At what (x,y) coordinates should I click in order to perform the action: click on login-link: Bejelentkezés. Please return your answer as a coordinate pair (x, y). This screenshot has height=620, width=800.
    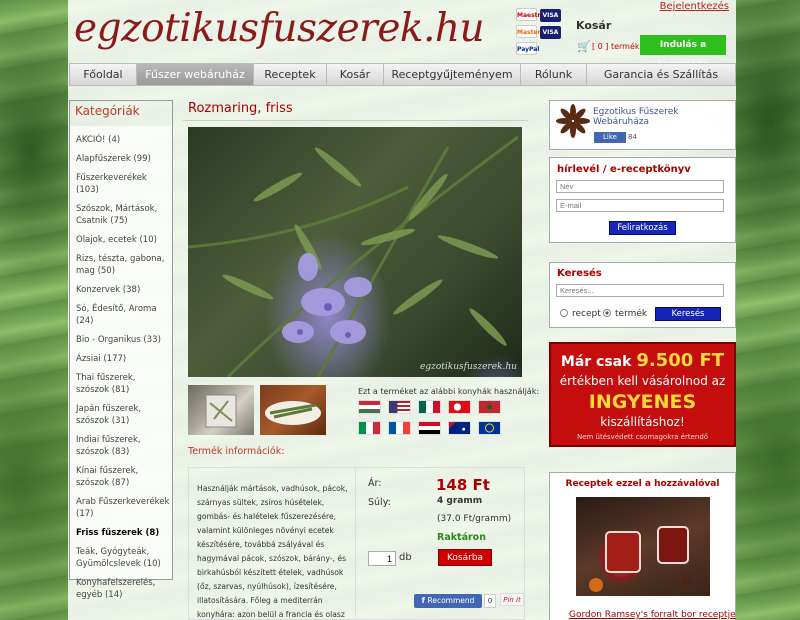
    Looking at the image, I should click on (694, 6).